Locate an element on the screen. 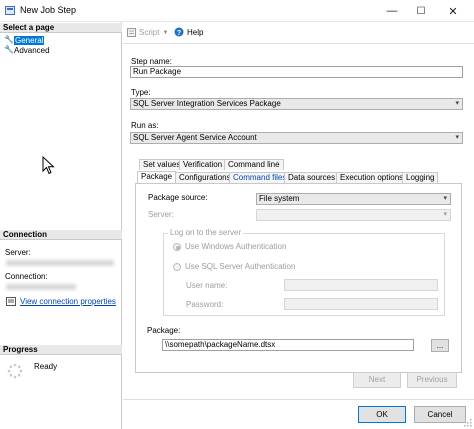 This screenshot has height=429, width=474. tab-command-line: Command line is located at coordinates (254, 164).